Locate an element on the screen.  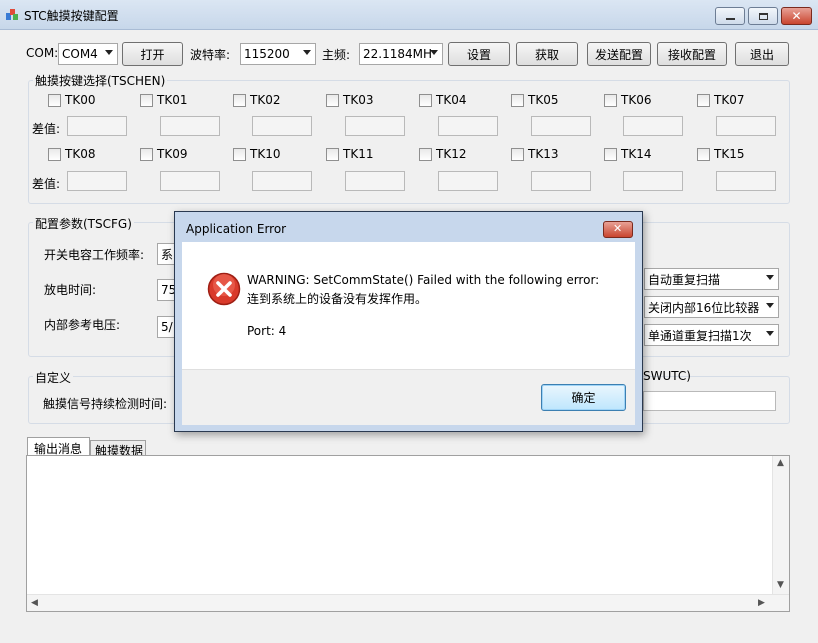
swutc-input is located at coordinates (709, 401).